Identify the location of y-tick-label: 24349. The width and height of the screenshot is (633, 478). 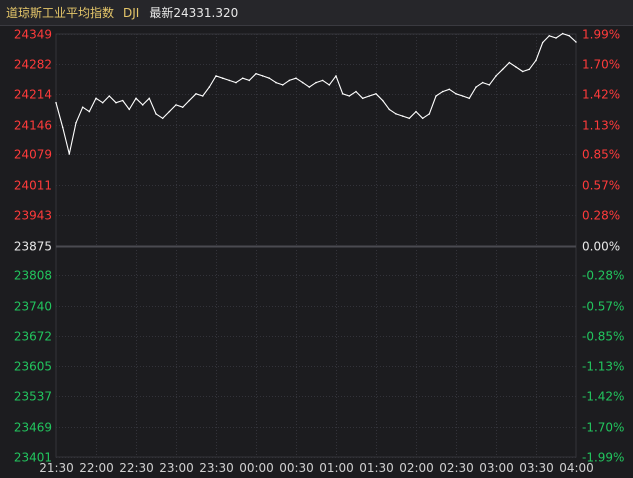
(33, 35).